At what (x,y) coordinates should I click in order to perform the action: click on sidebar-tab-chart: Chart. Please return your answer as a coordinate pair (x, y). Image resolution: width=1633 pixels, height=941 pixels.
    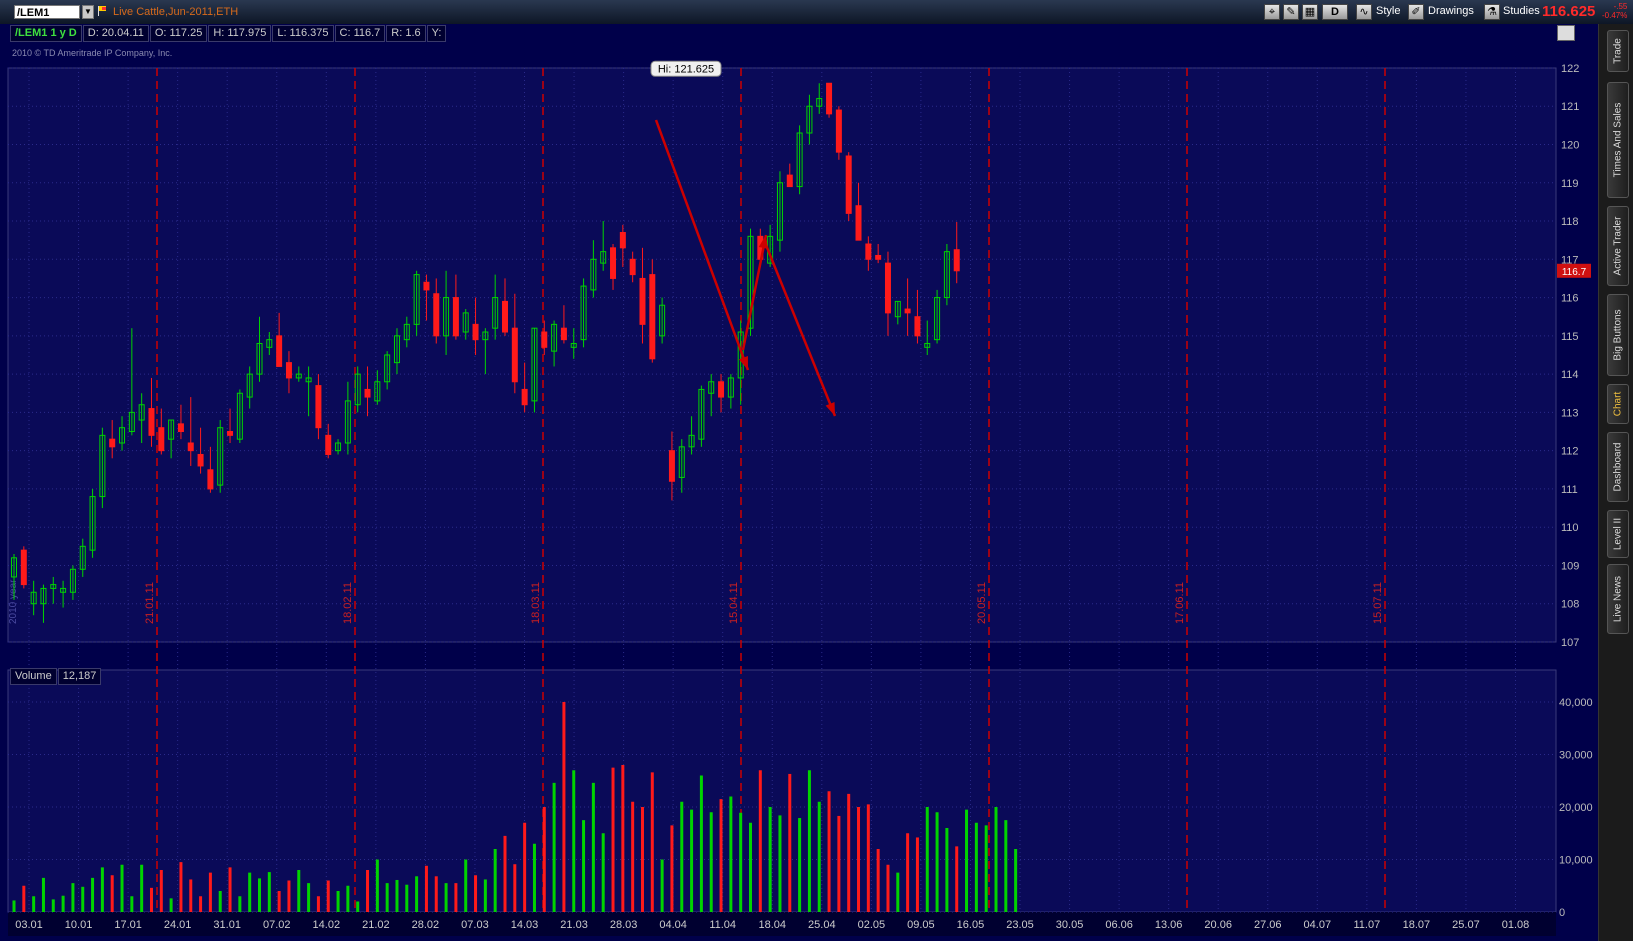
    Looking at the image, I should click on (1618, 404).